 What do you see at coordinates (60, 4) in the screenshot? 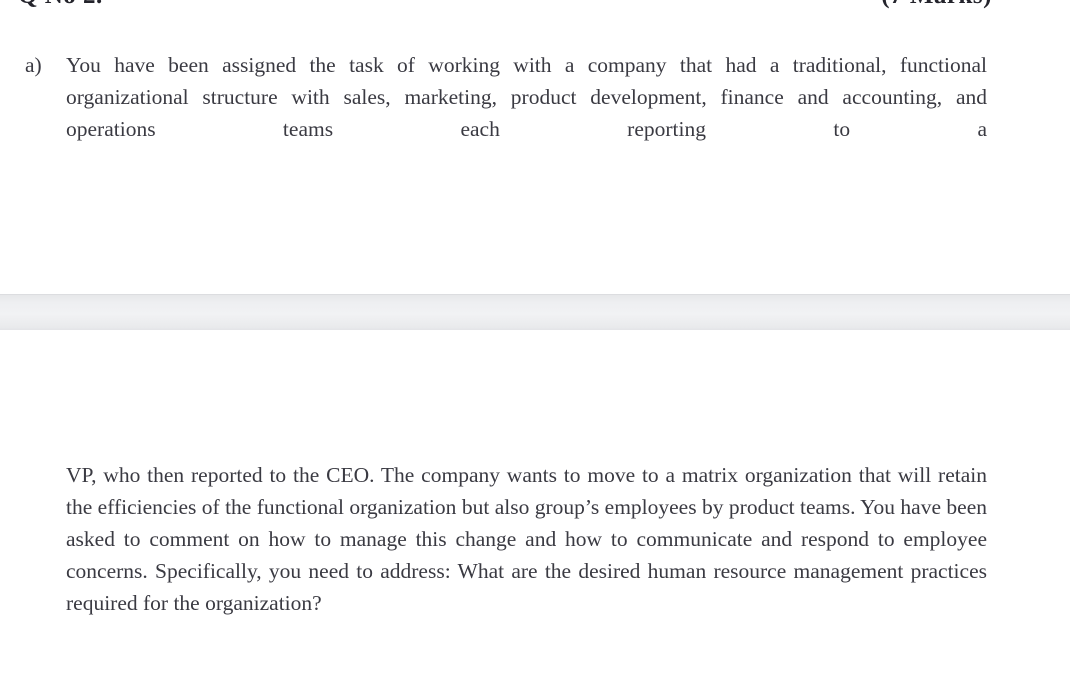
I see `question-number-label: Q No 2.` at bounding box center [60, 4].